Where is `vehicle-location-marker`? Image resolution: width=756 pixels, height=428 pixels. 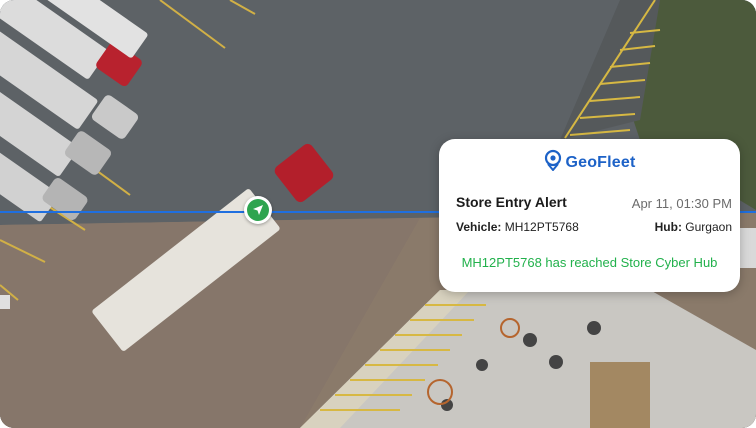
vehicle-location-marker is located at coordinates (258, 210).